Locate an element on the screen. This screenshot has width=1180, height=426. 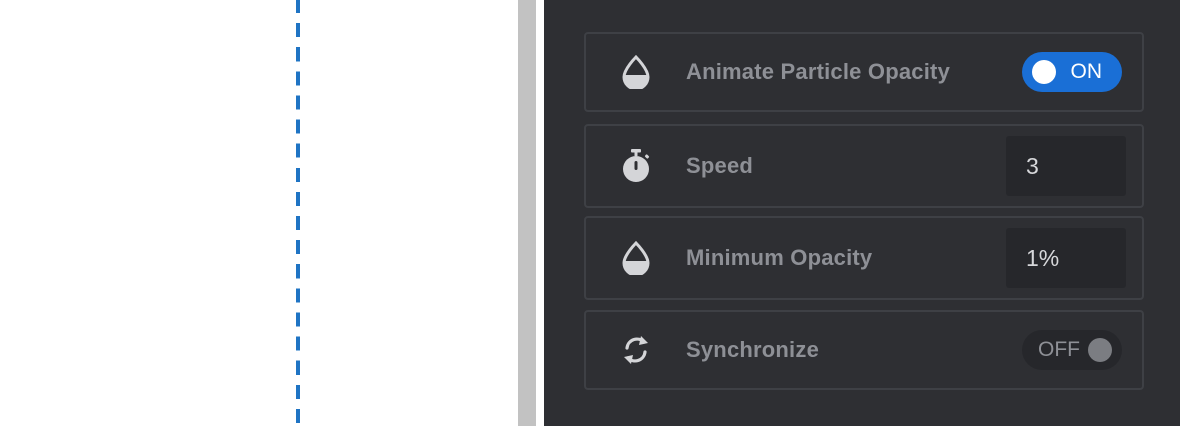
vertical-guide-line is located at coordinates (298, 213).